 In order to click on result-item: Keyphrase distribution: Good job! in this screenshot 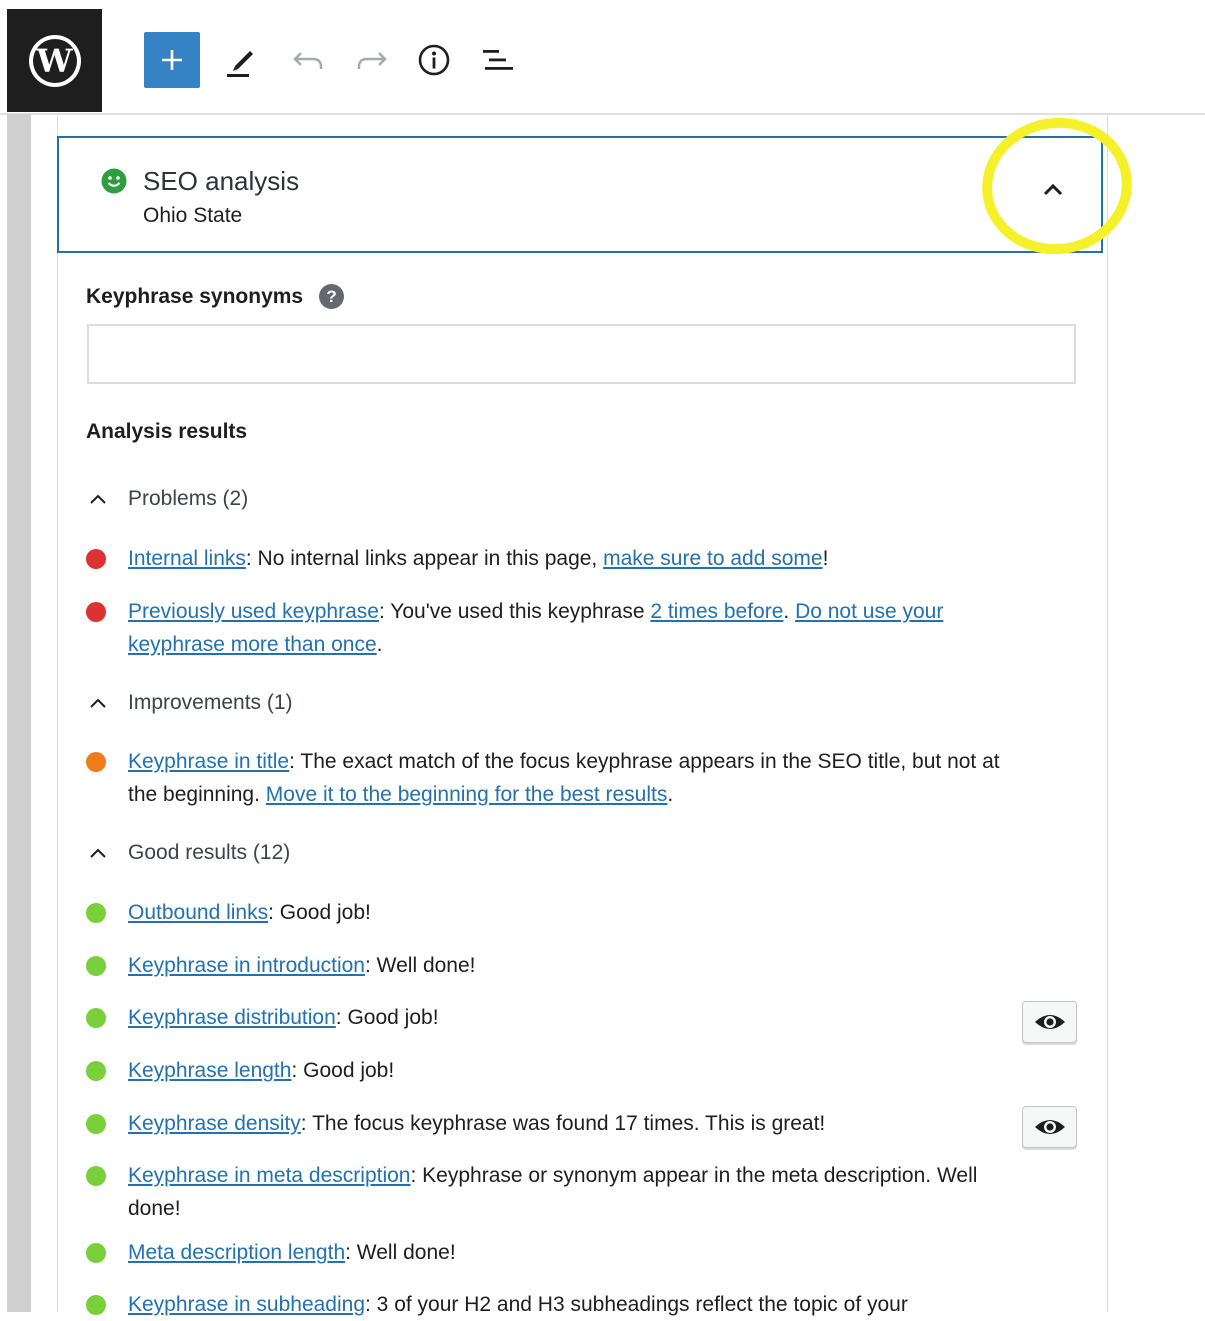, I will do `click(551, 1017)`.